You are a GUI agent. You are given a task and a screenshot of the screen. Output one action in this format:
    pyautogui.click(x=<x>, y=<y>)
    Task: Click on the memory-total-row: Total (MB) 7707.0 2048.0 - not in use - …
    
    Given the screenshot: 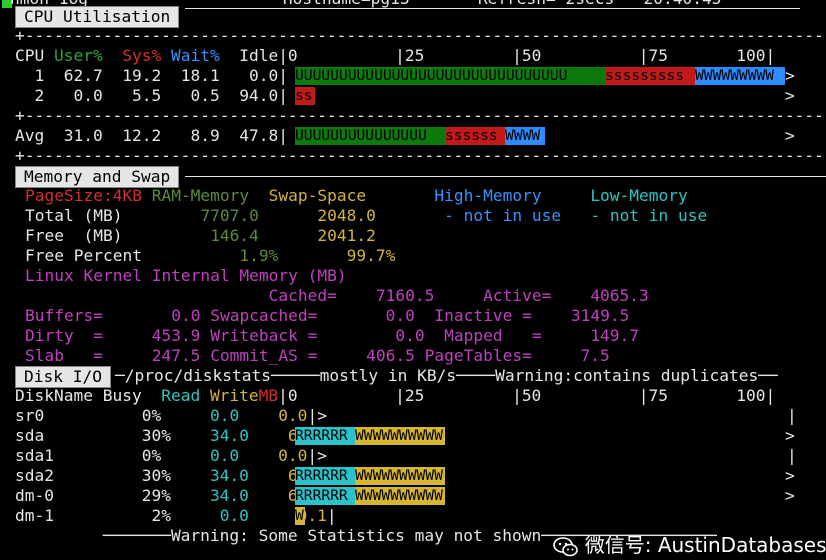 What is the action you would take?
    pyautogui.click(x=366, y=215)
    